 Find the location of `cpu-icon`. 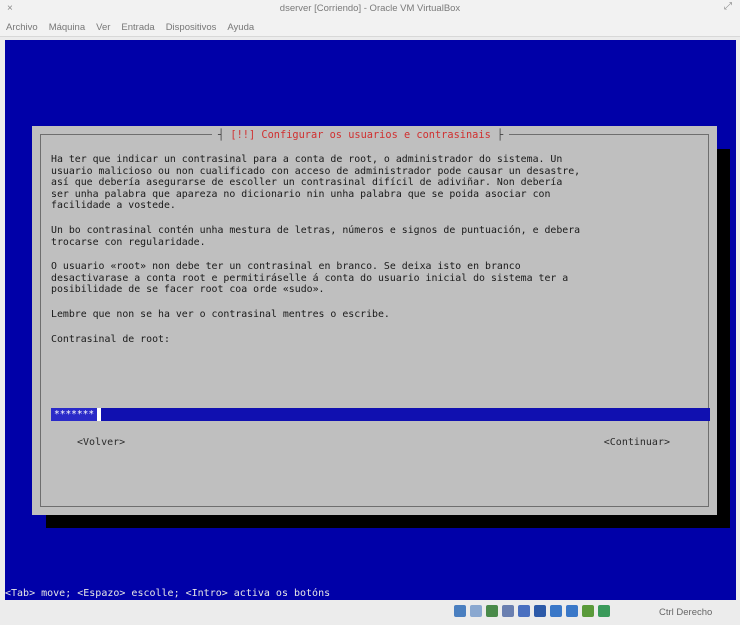

cpu-icon is located at coordinates (588, 611).